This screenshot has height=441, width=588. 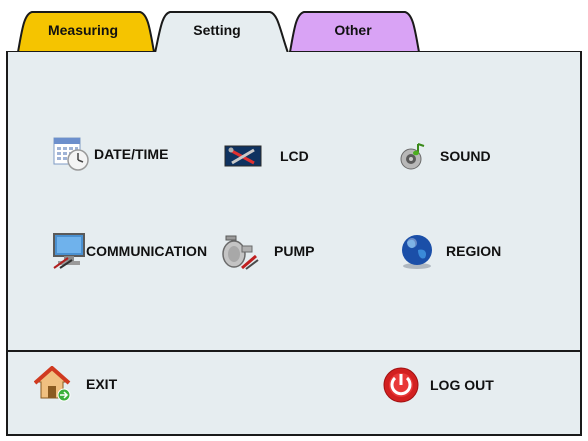 What do you see at coordinates (83, 30) in the screenshot?
I see `tab-measuring: Measuring` at bounding box center [83, 30].